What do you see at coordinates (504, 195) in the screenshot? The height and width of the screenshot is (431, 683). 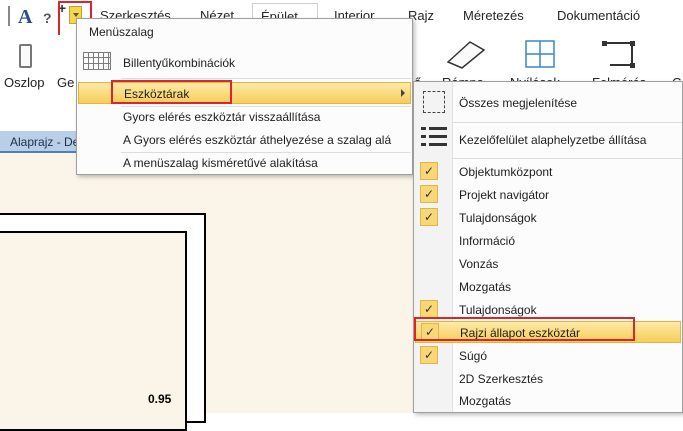 I see `item-label: Projekt navigátor` at bounding box center [504, 195].